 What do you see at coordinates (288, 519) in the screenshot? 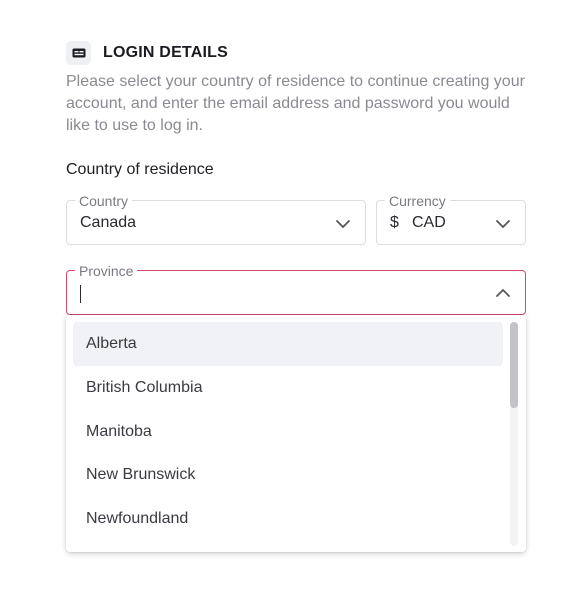
I see `province-option-newfoundland: Newfoundland` at bounding box center [288, 519].